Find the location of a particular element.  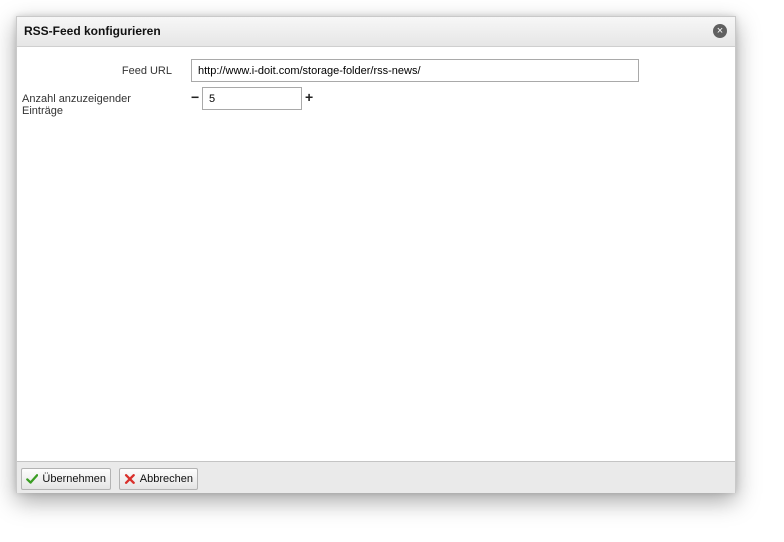

dialog-titlebar: RSS-Feed konfigurieren × is located at coordinates (376, 32).